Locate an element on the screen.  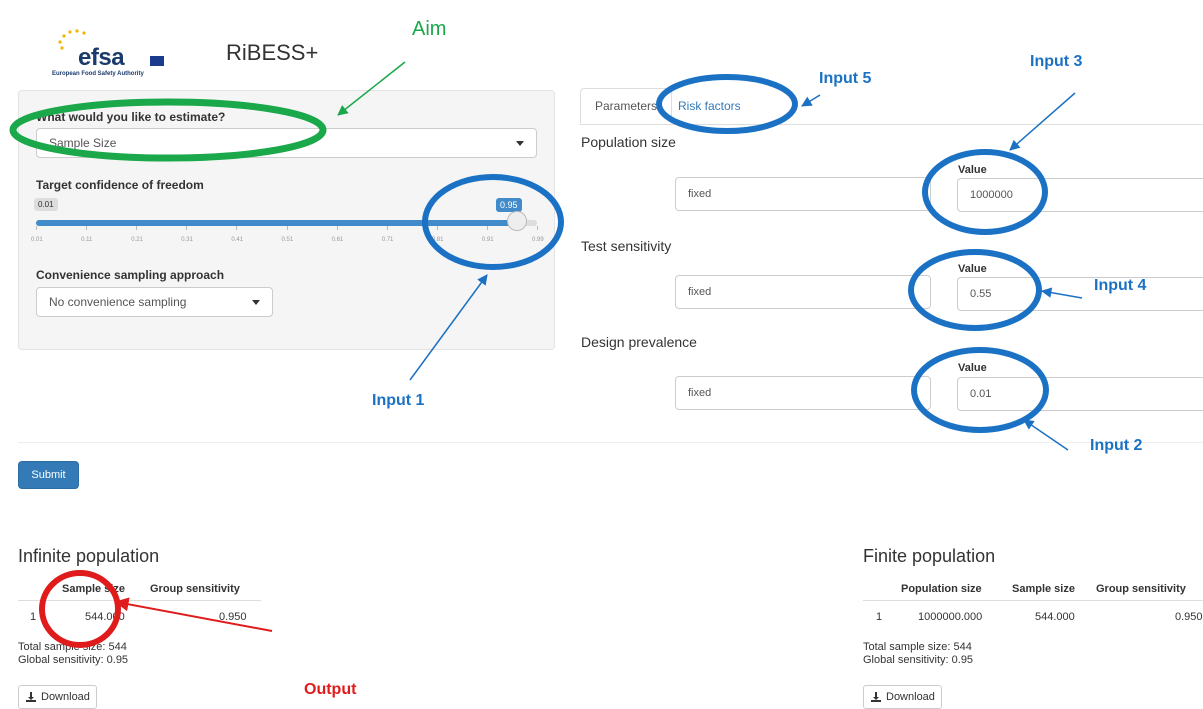
aim-ellipse is located at coordinates (168, 130).